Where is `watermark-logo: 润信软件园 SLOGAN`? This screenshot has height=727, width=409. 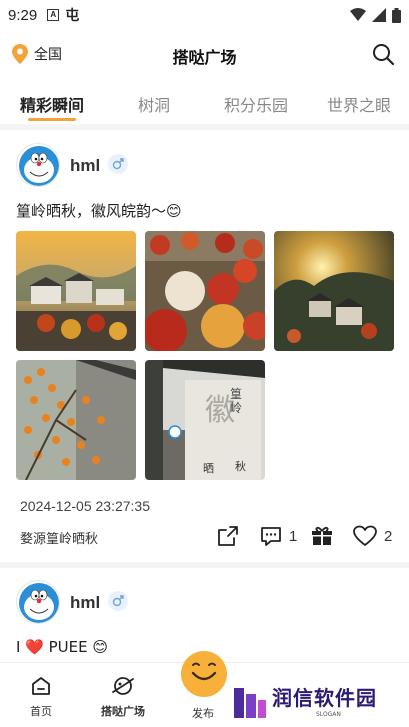 watermark-logo: 润信软件园 SLOGAN is located at coordinates (318, 701).